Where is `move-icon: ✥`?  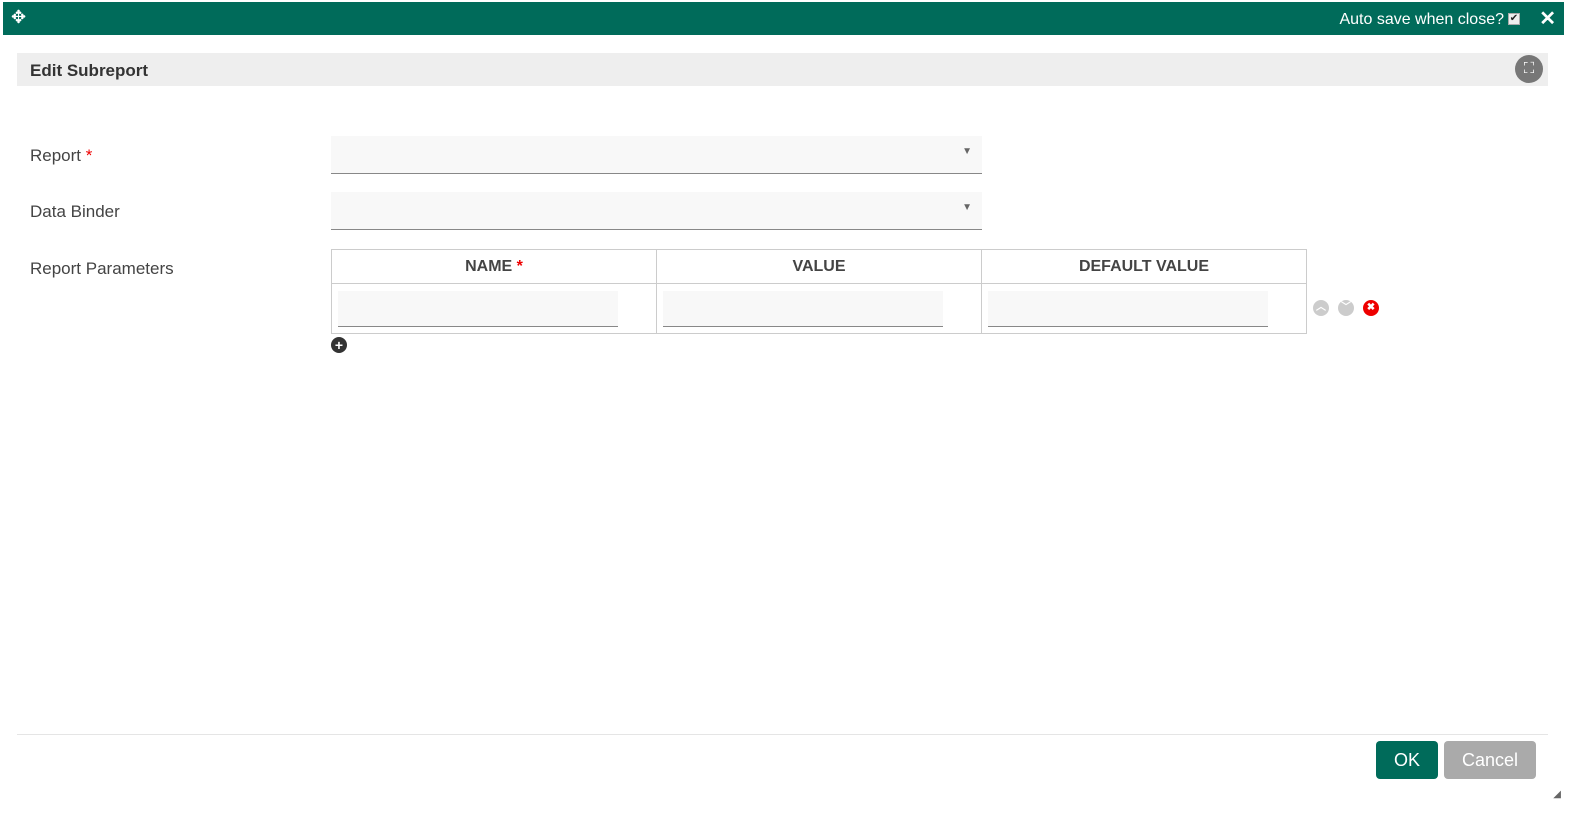
move-icon: ✥ is located at coordinates (18, 17).